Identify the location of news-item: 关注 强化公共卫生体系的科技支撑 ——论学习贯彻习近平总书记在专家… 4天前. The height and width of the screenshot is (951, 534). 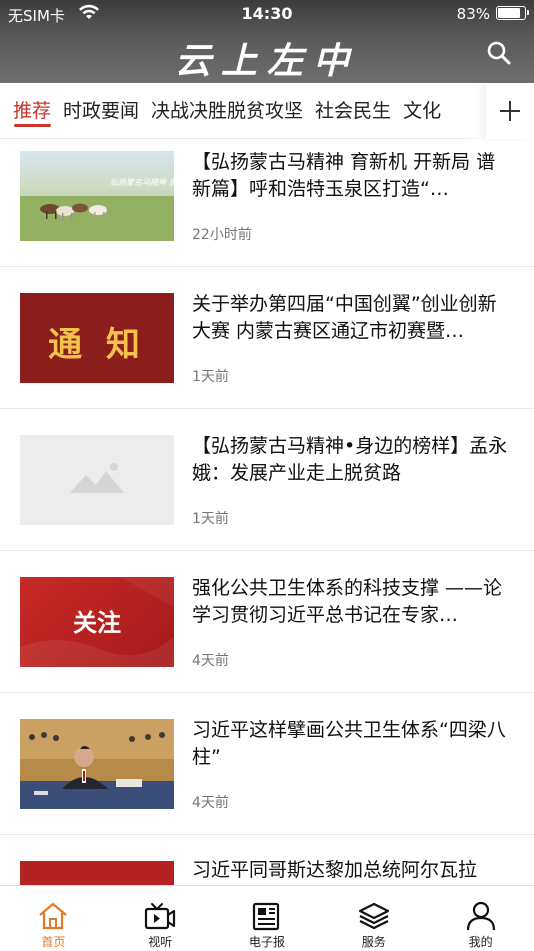
(267, 622).